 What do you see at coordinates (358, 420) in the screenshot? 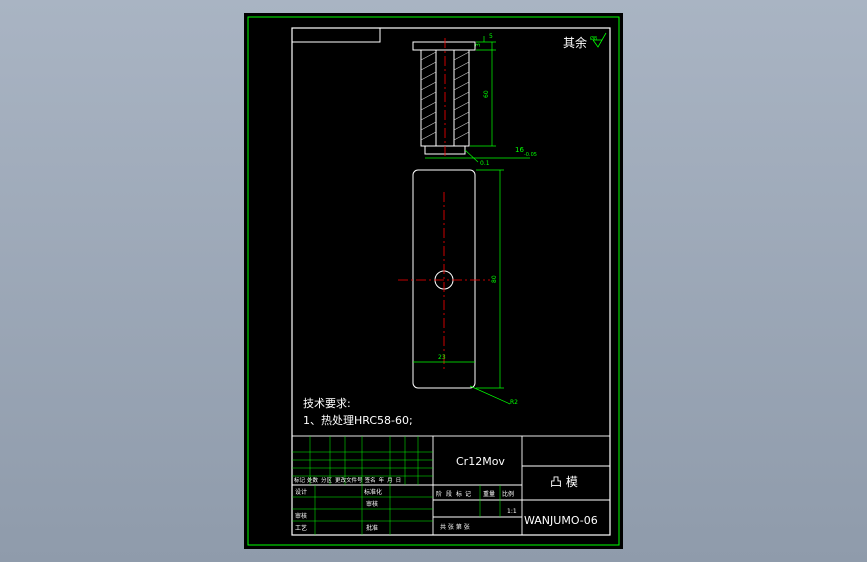
I see `tech-req-item-1: 1、热处理HRC58-60;` at bounding box center [358, 420].